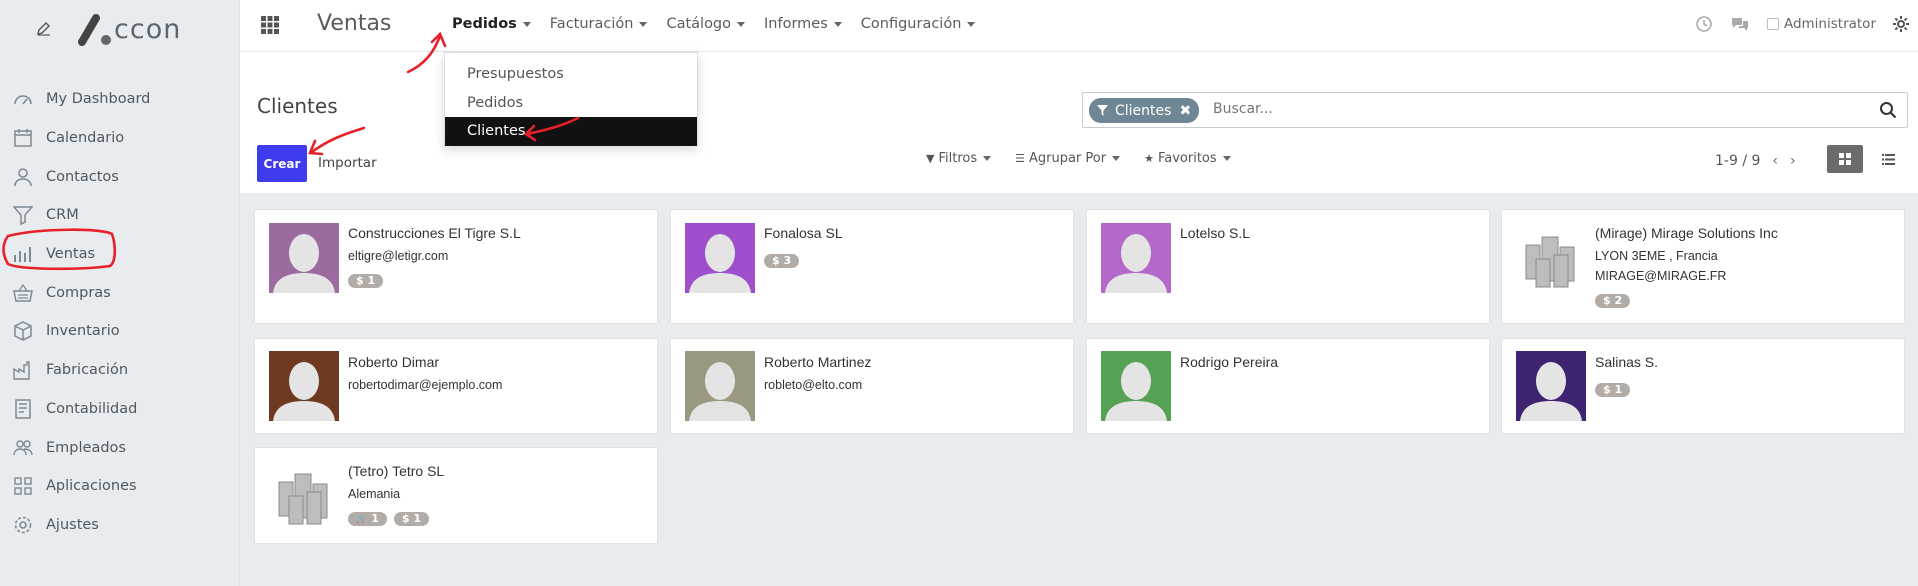  Describe the element at coordinates (1215, 233) in the screenshot. I see `customer-name: Lotelso S.L` at that location.